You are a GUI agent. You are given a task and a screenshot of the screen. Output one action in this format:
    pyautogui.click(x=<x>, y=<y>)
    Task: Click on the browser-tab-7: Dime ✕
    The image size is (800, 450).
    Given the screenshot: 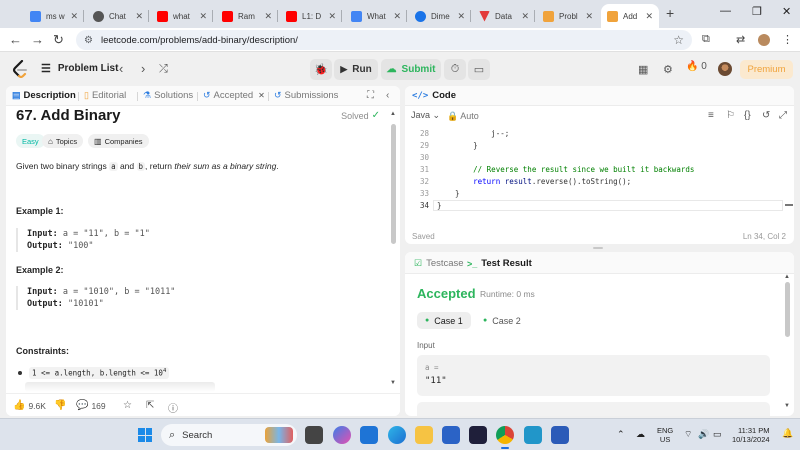 What is the action you would take?
    pyautogui.click(x=440, y=16)
    